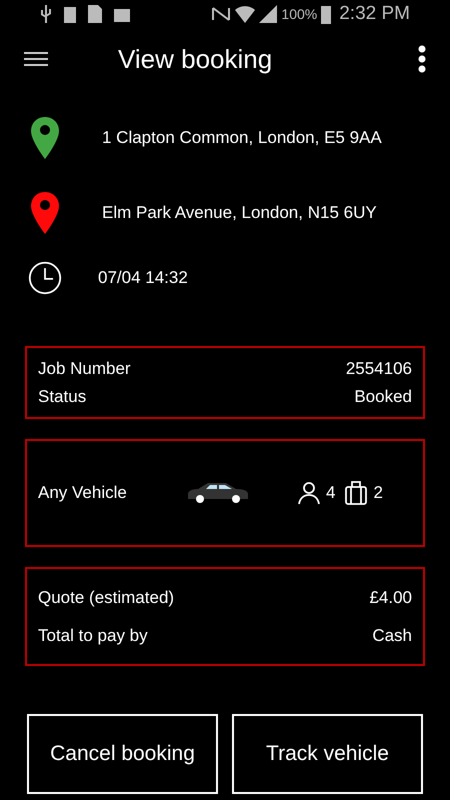 This screenshot has width=450, height=800. Describe the element at coordinates (268, 14) in the screenshot. I see `signal-icon` at that location.